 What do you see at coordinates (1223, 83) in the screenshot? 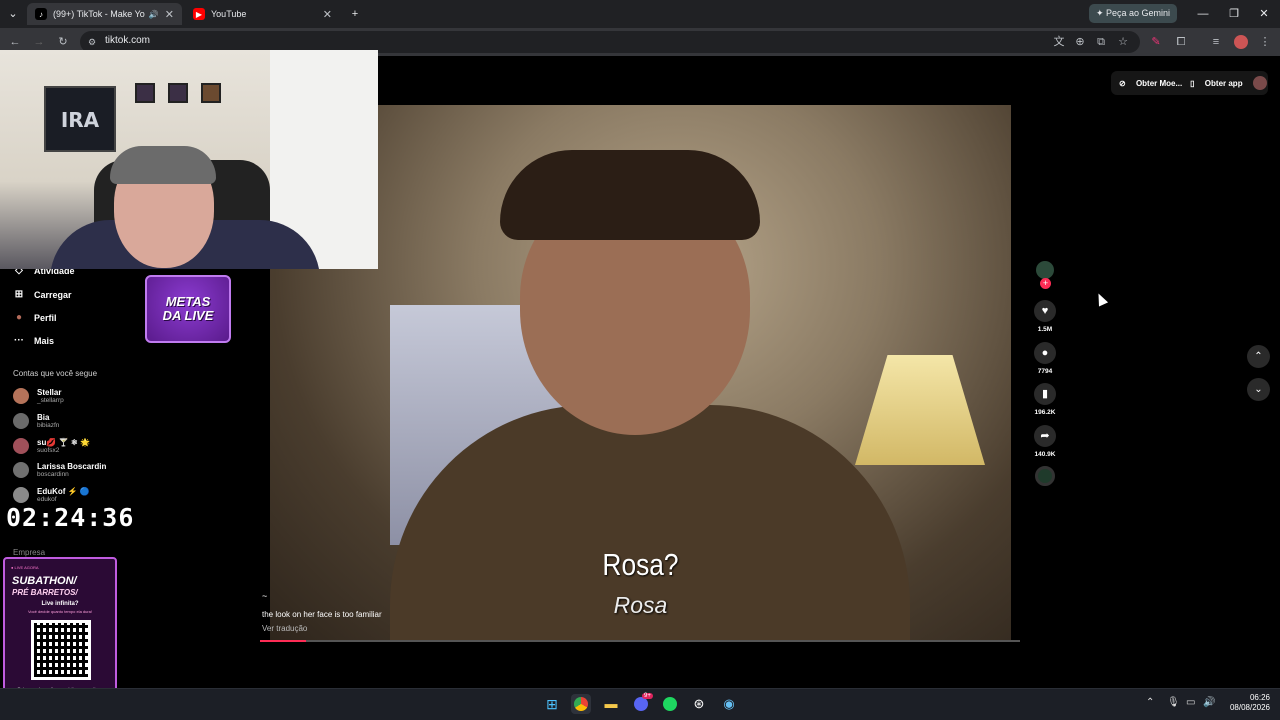
I see `get-app-label: Obter app` at bounding box center [1223, 83].